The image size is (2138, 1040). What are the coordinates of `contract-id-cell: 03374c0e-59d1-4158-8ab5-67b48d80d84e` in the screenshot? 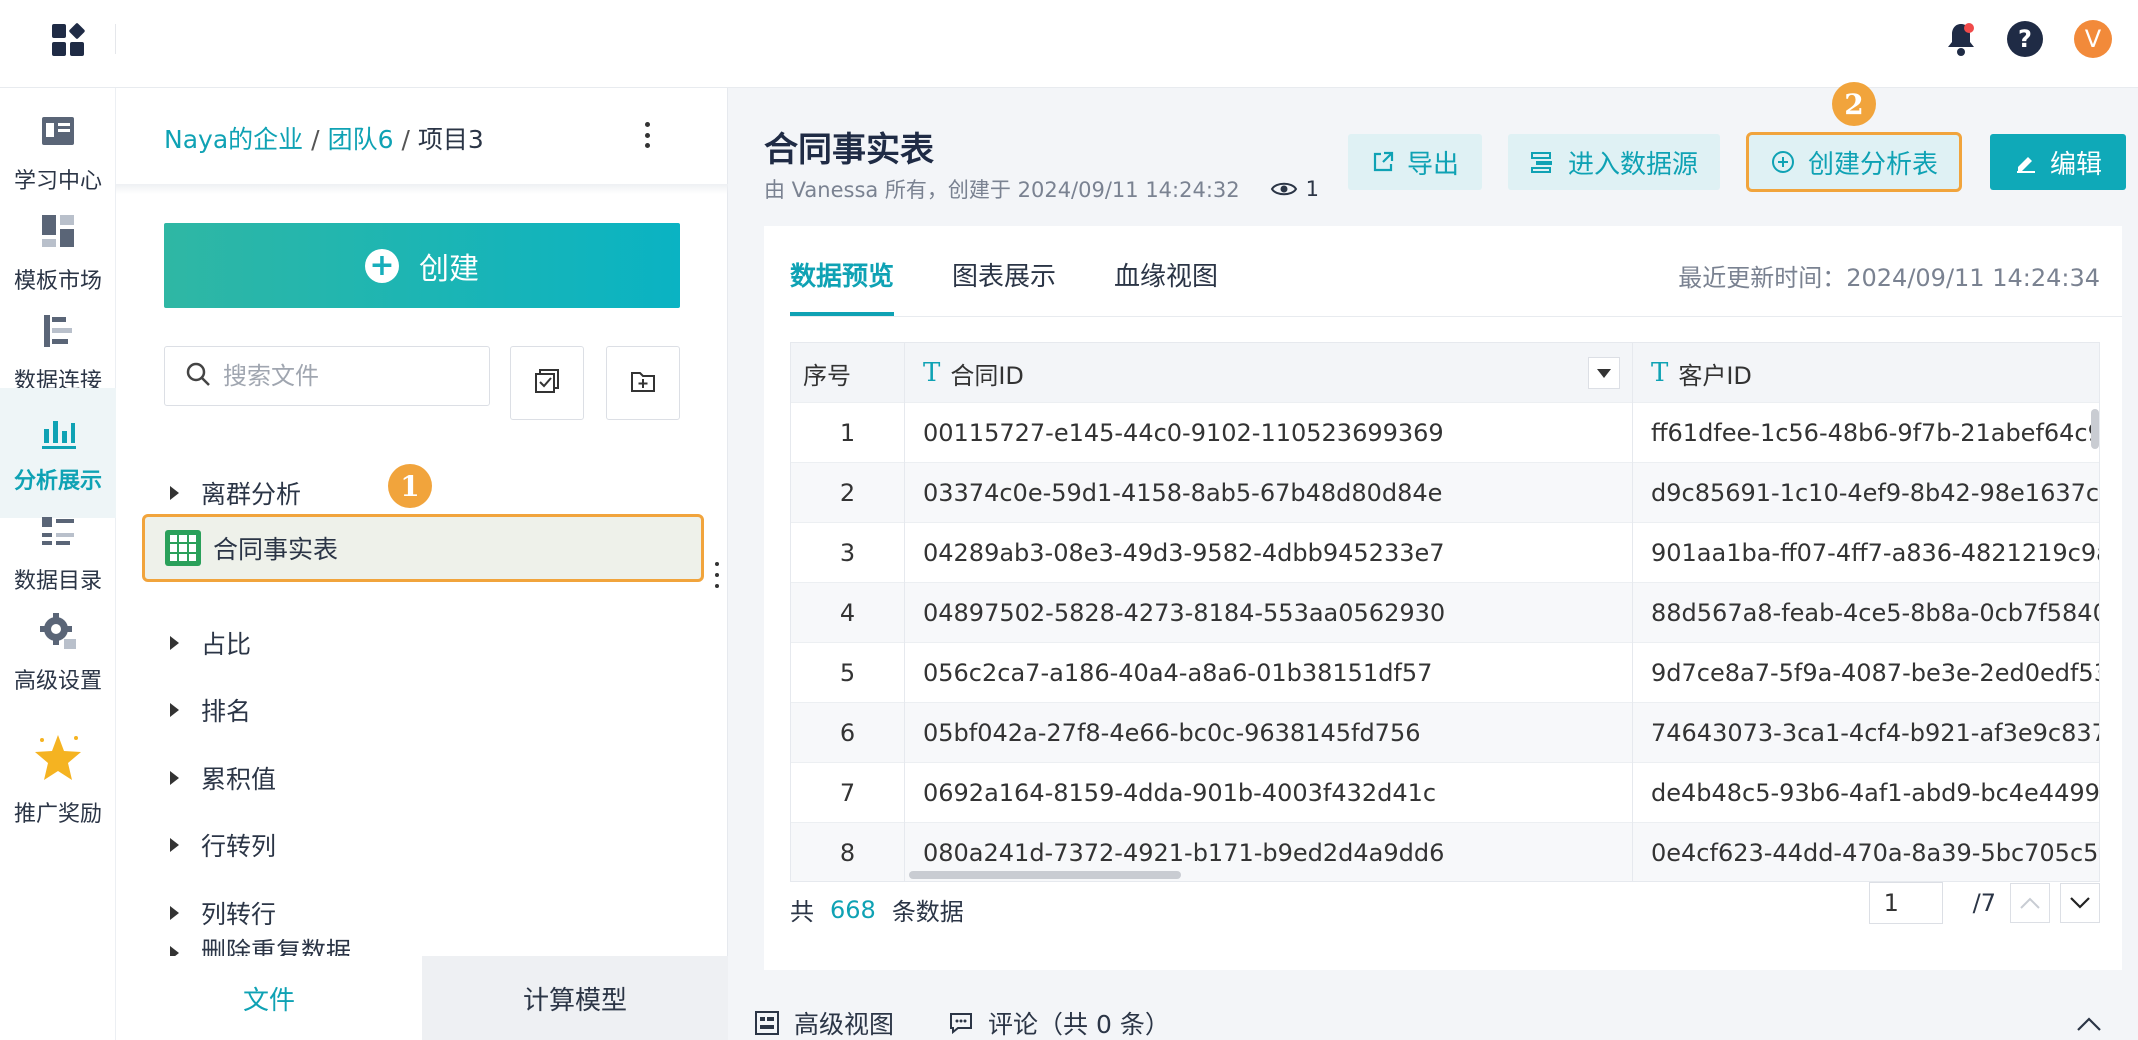 It's located at (1269, 493).